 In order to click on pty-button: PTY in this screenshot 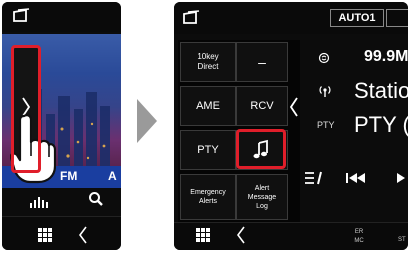, I will do `click(208, 150)`.